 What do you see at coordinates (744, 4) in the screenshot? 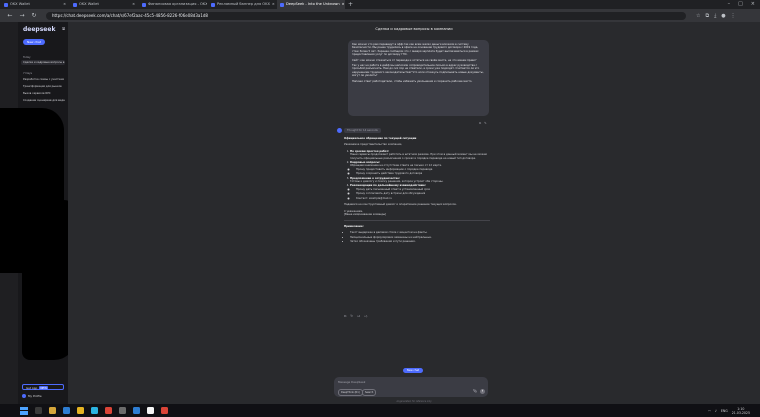
I see `window-controls: – □ ×` at bounding box center [744, 4].